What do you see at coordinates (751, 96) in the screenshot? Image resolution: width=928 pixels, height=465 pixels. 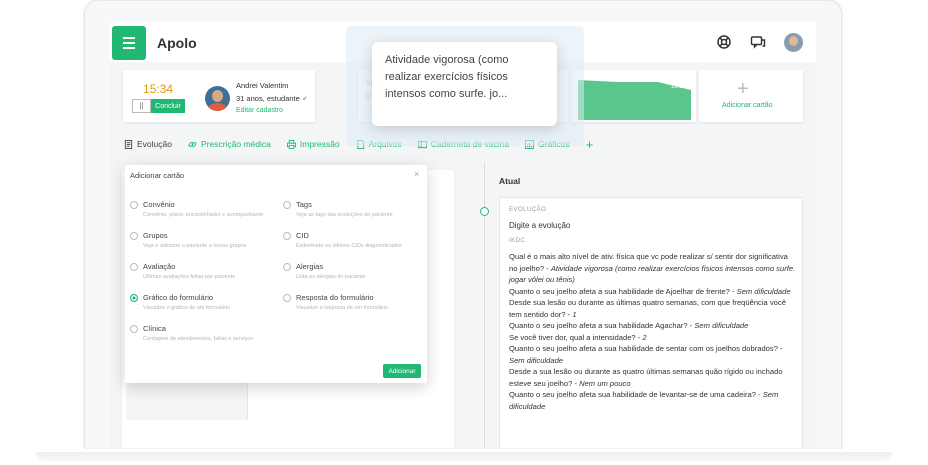 I see `add-card-tile` at bounding box center [751, 96].